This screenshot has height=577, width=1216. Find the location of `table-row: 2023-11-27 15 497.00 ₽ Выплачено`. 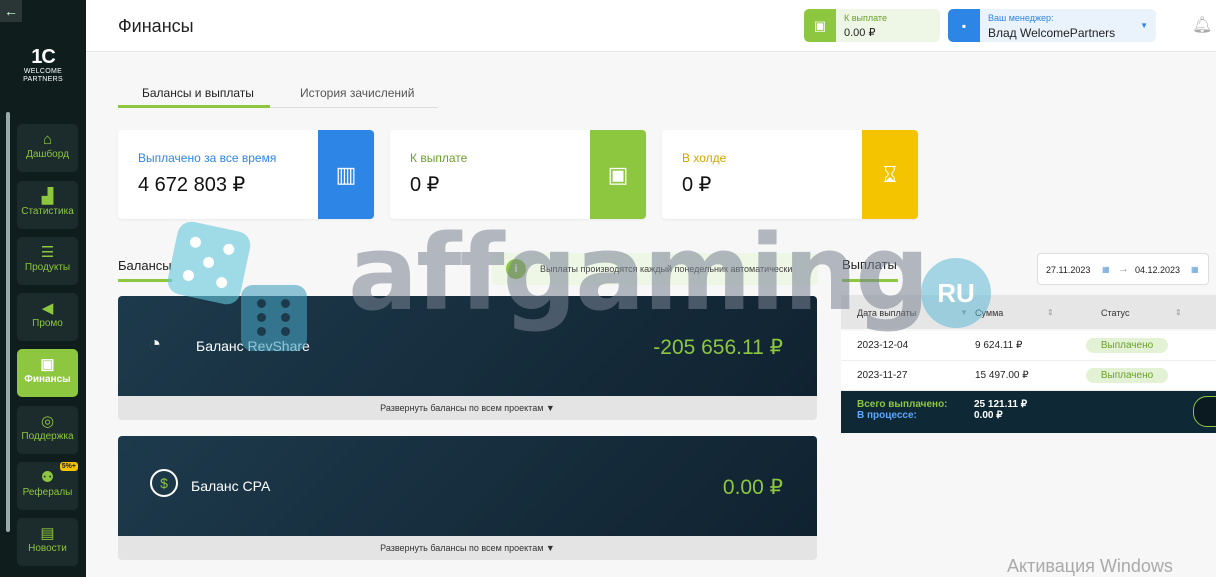

table-row: 2023-11-27 15 497.00 ₽ Выплачено is located at coordinates (1028, 376).